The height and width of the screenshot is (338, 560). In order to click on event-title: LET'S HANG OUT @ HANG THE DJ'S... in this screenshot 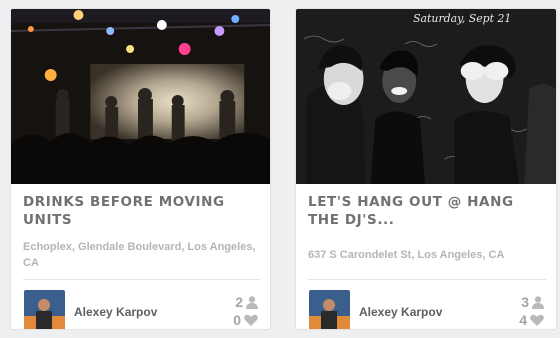, I will do `click(427, 211)`.